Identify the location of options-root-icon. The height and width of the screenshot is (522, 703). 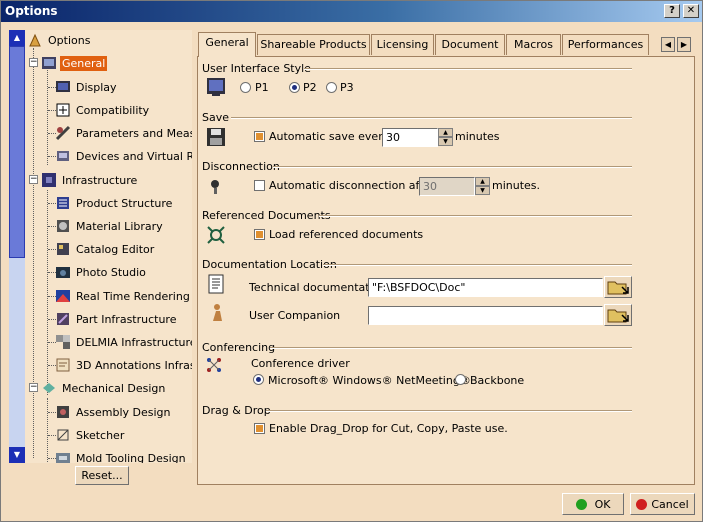
(35, 40).